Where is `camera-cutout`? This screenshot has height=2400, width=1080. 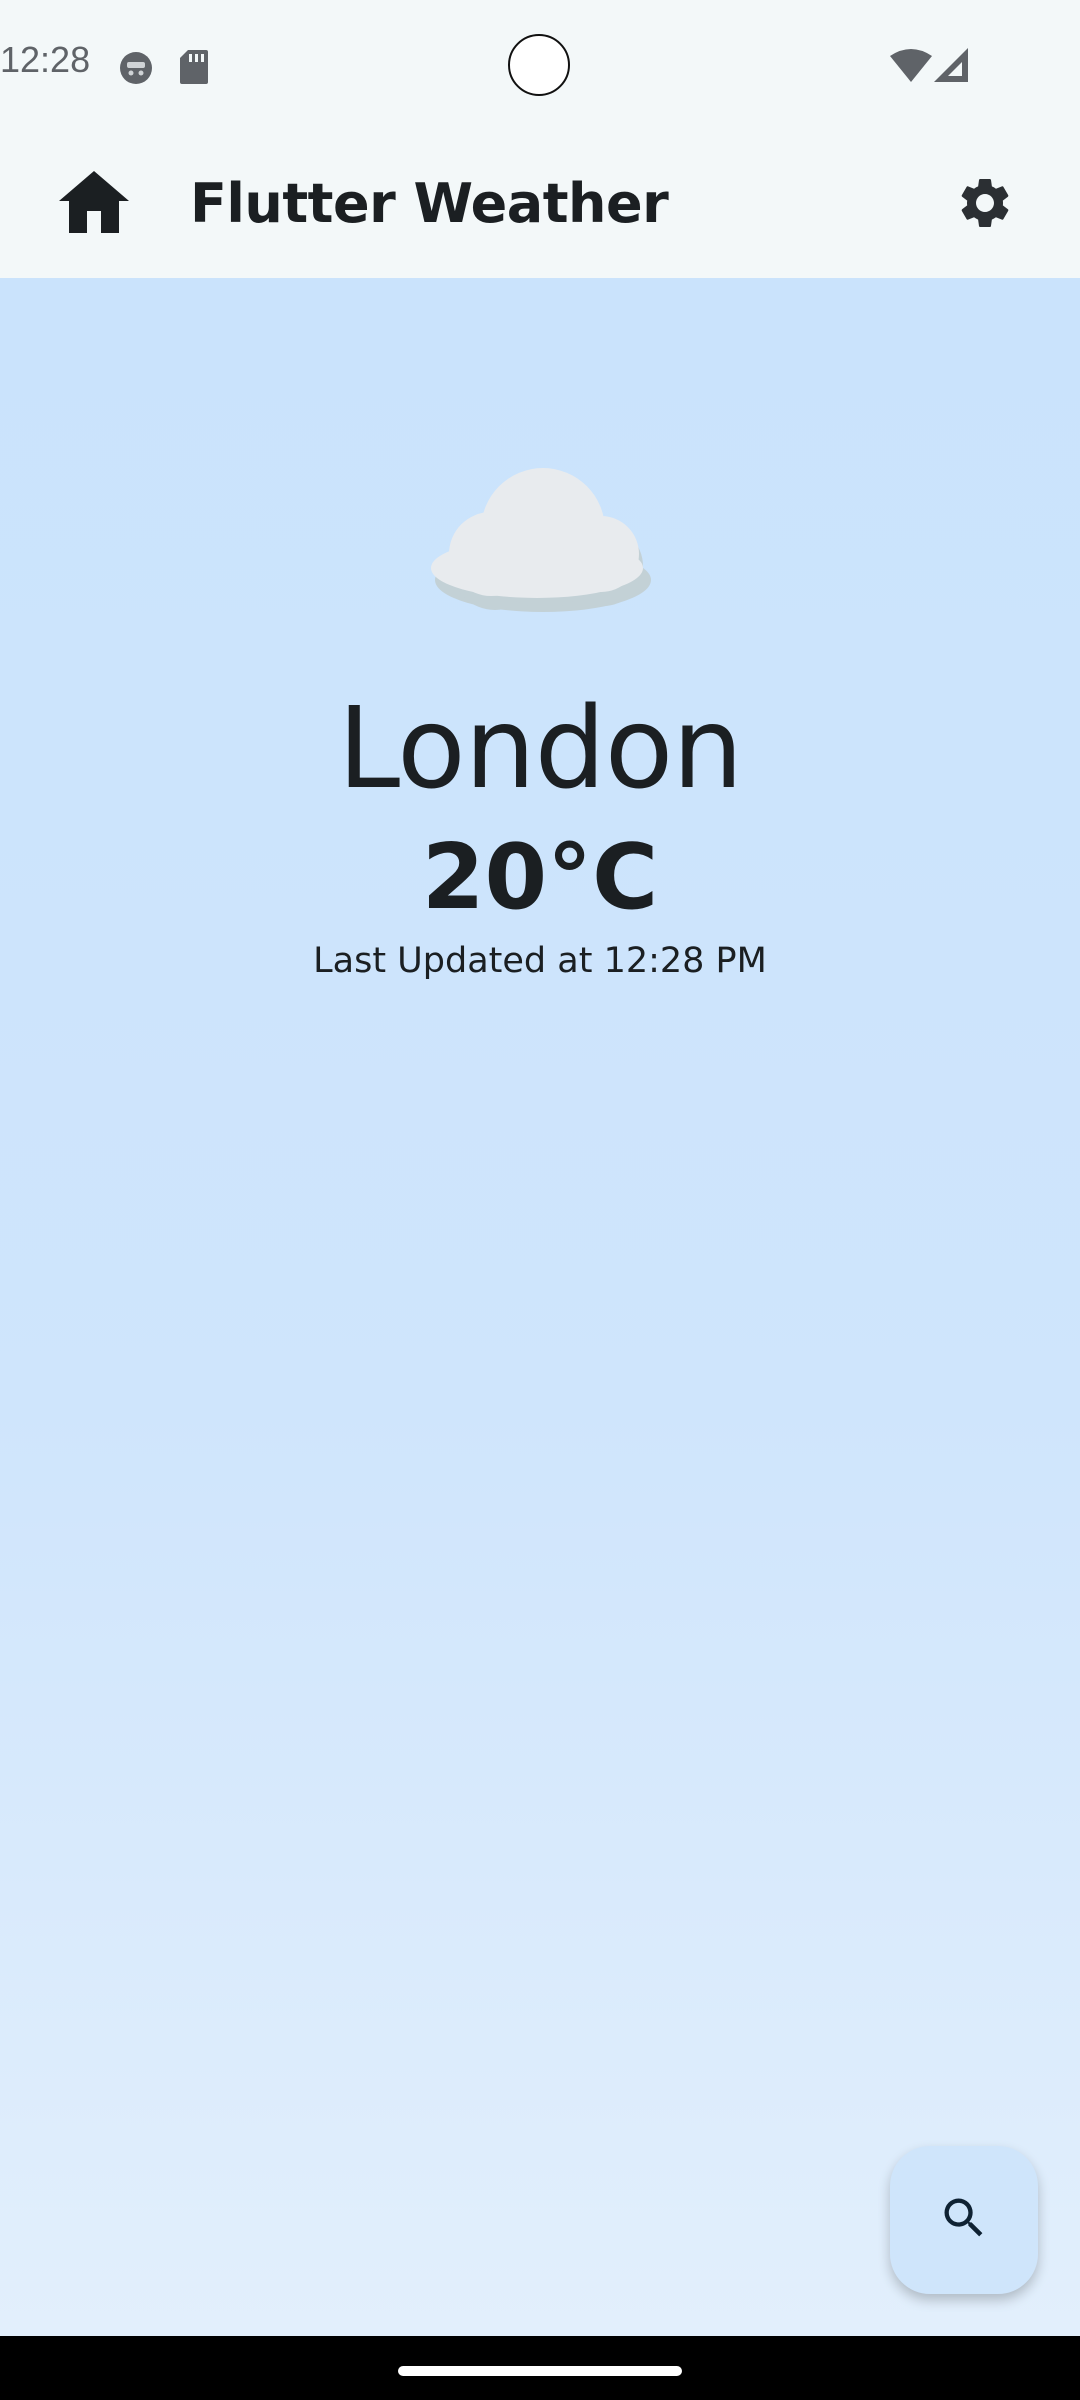 camera-cutout is located at coordinates (539, 65).